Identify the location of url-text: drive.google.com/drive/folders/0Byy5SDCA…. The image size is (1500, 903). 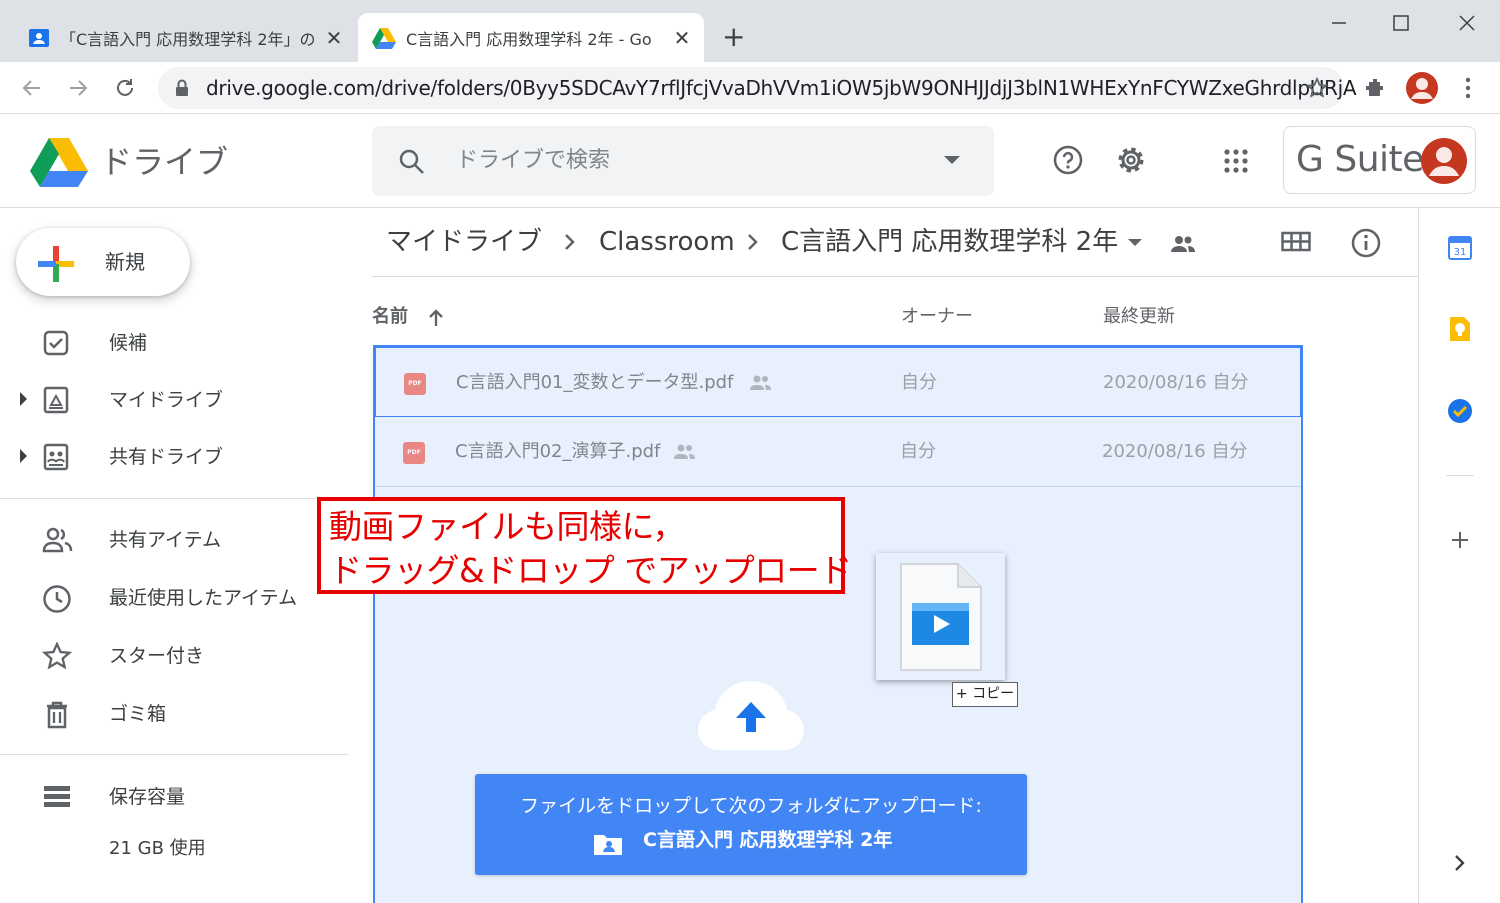
(781, 88).